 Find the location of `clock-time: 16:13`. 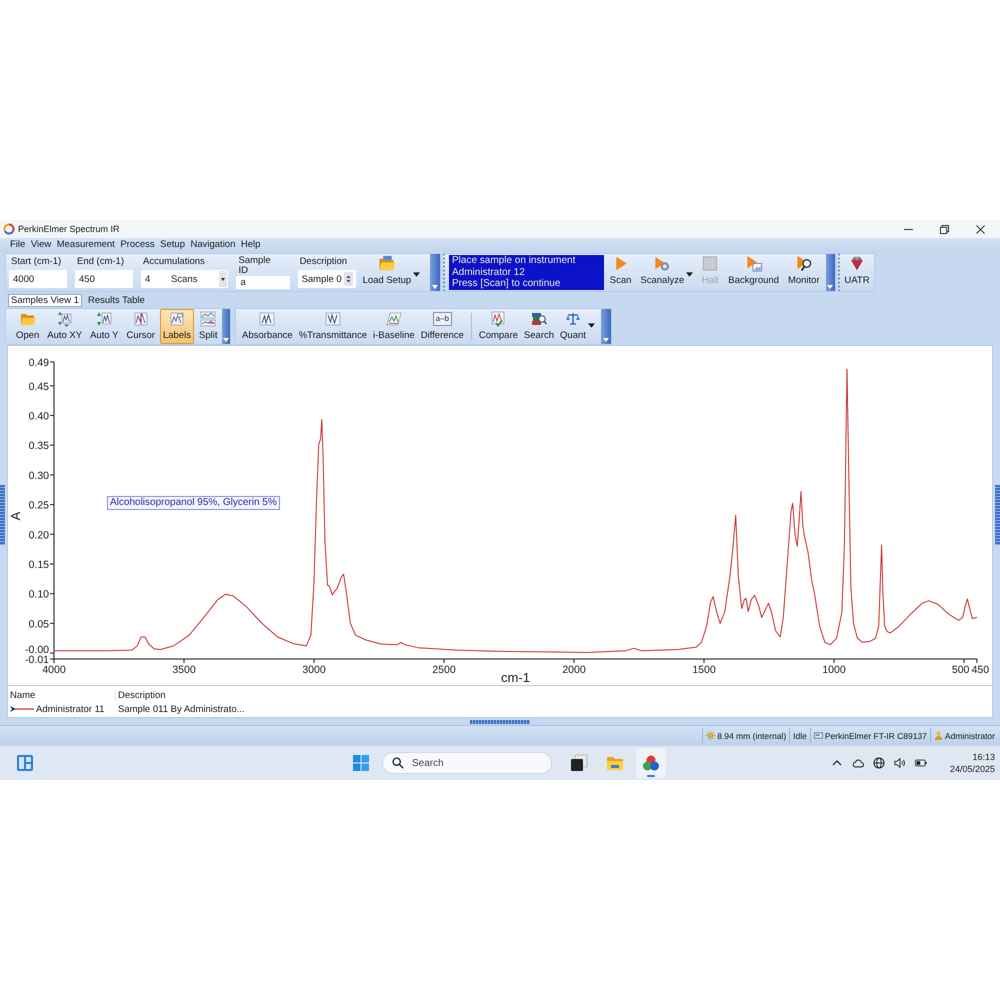

clock-time: 16:13 is located at coordinates (983, 757).